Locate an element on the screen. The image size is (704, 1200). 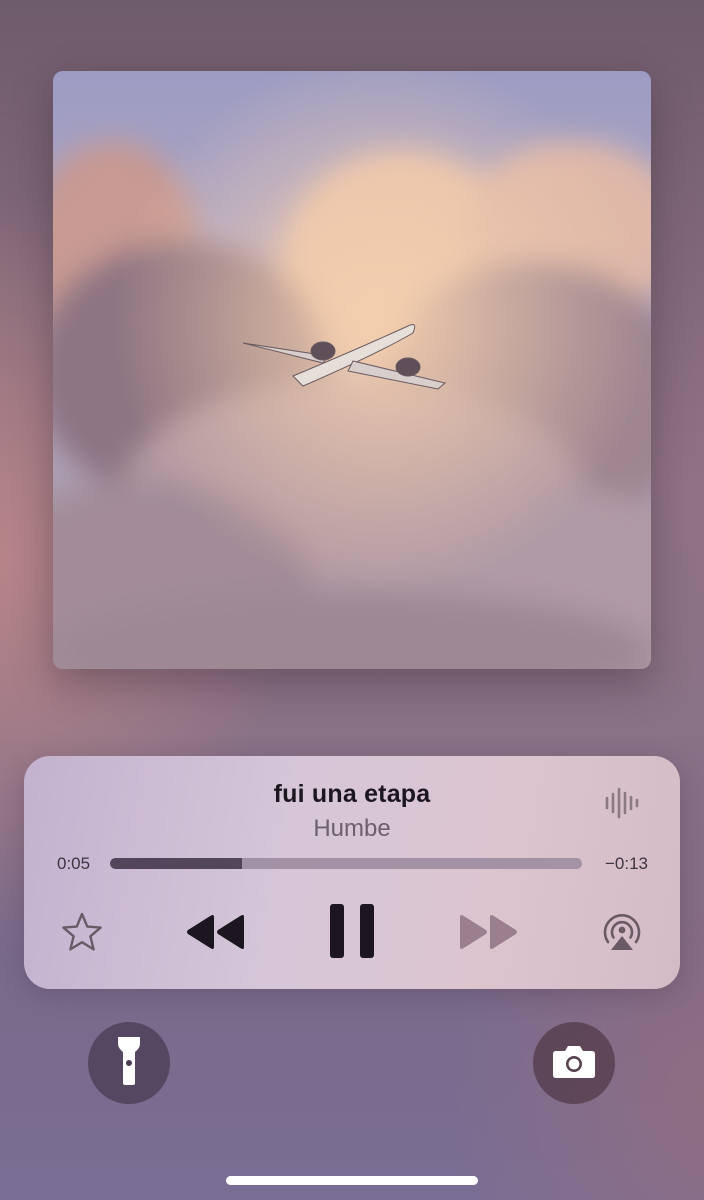
pause-icon is located at coordinates (352, 931).